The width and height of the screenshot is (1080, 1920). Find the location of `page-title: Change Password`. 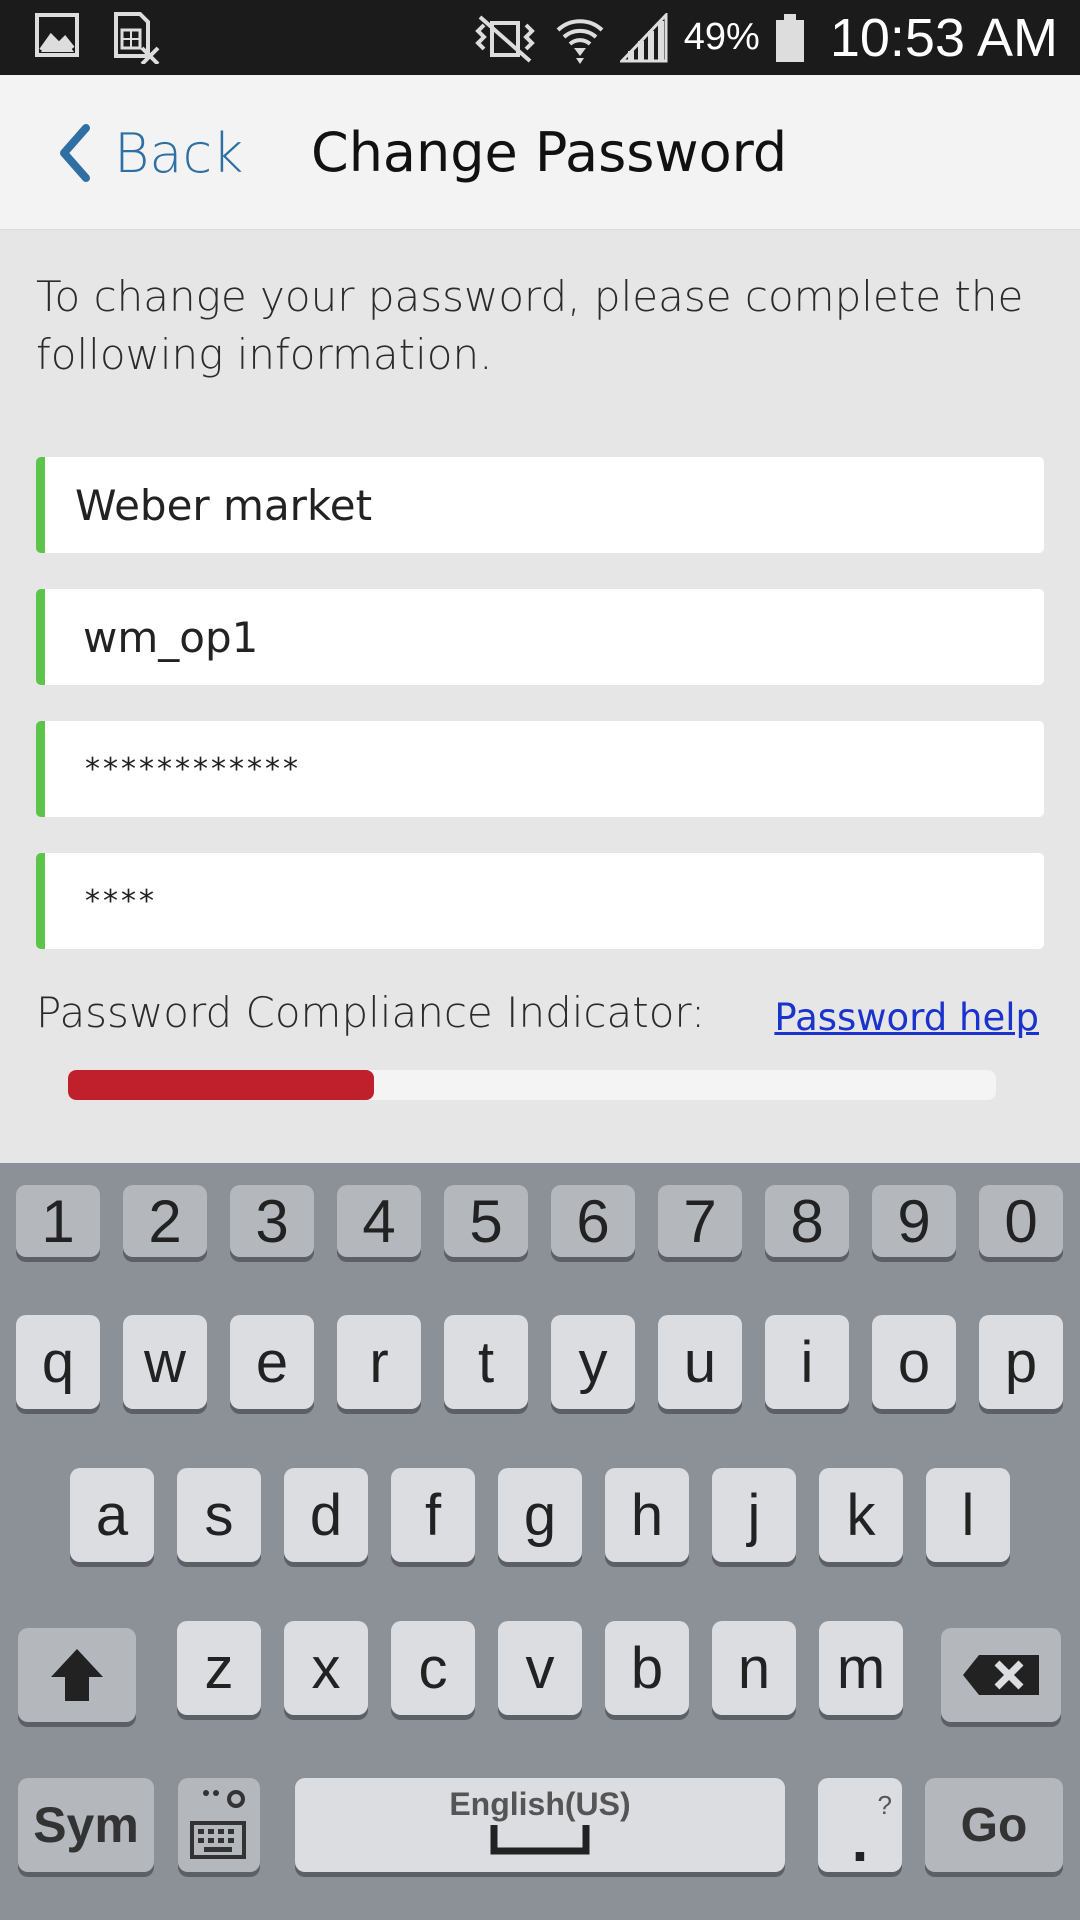

page-title: Change Password is located at coordinates (549, 152).